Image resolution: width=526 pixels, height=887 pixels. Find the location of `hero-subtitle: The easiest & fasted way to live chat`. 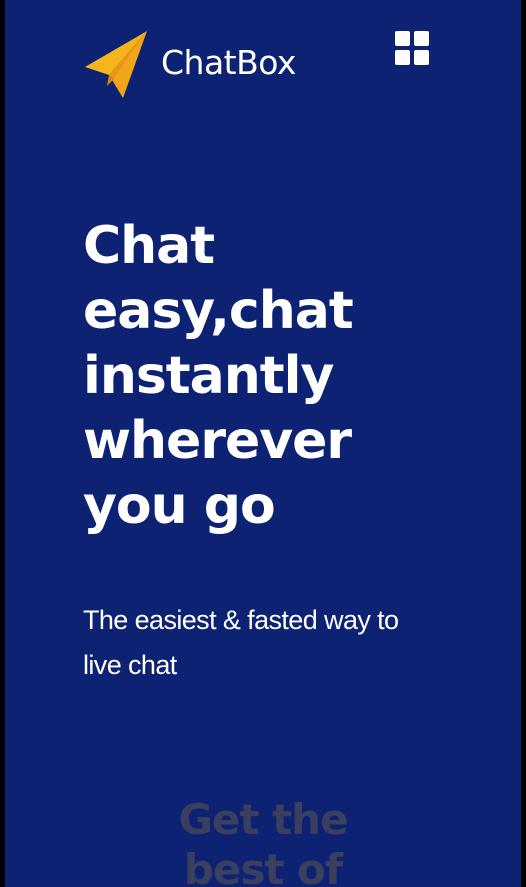

hero-subtitle: The easiest & fasted way to live chat is located at coordinates (241, 642).